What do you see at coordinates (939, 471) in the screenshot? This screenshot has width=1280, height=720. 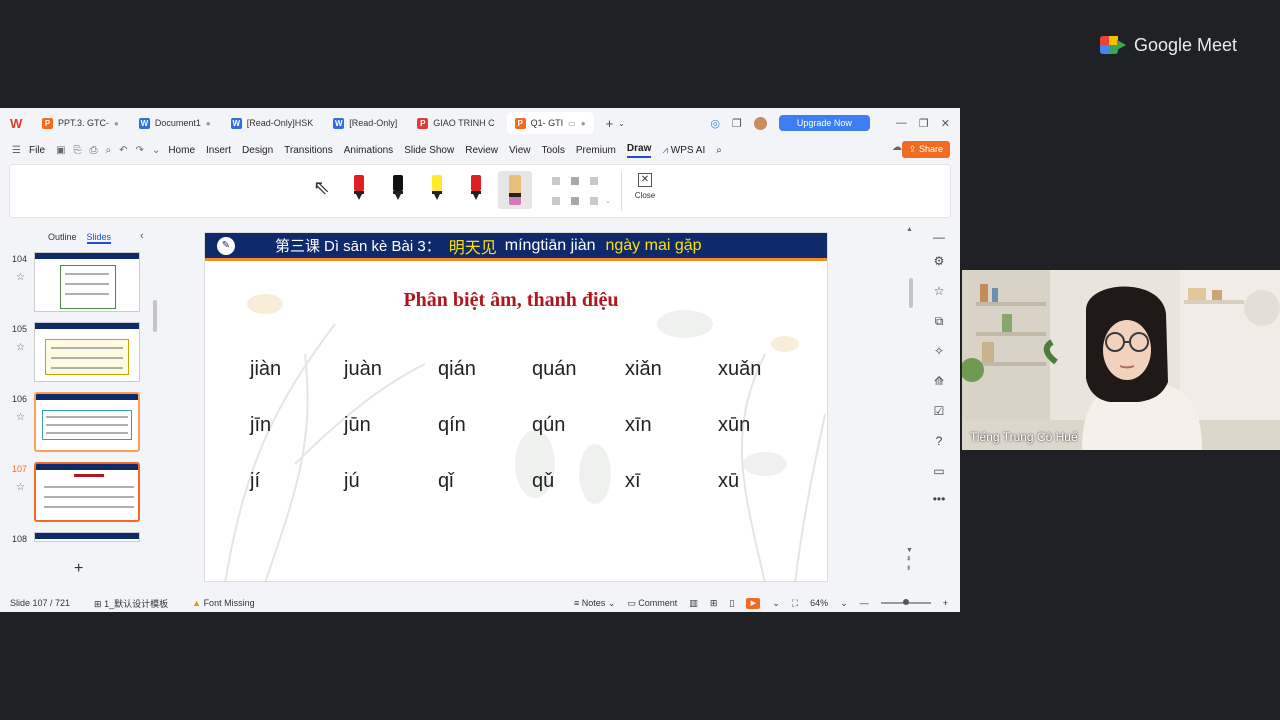 I see `comment-icon: ▭` at bounding box center [939, 471].